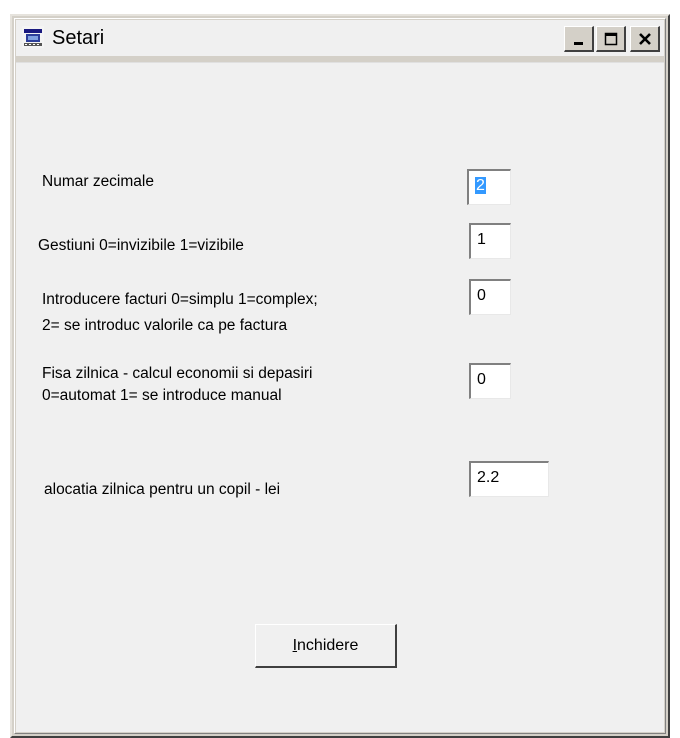 The image size is (680, 738). Describe the element at coordinates (489, 187) in the screenshot. I see `decimals-field: 2` at that location.